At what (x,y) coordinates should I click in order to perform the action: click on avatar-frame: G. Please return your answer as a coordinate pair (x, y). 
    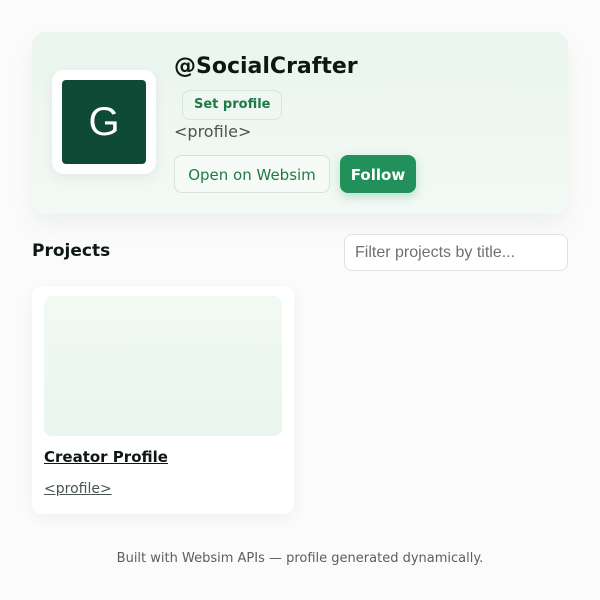
    Looking at the image, I should click on (104, 122).